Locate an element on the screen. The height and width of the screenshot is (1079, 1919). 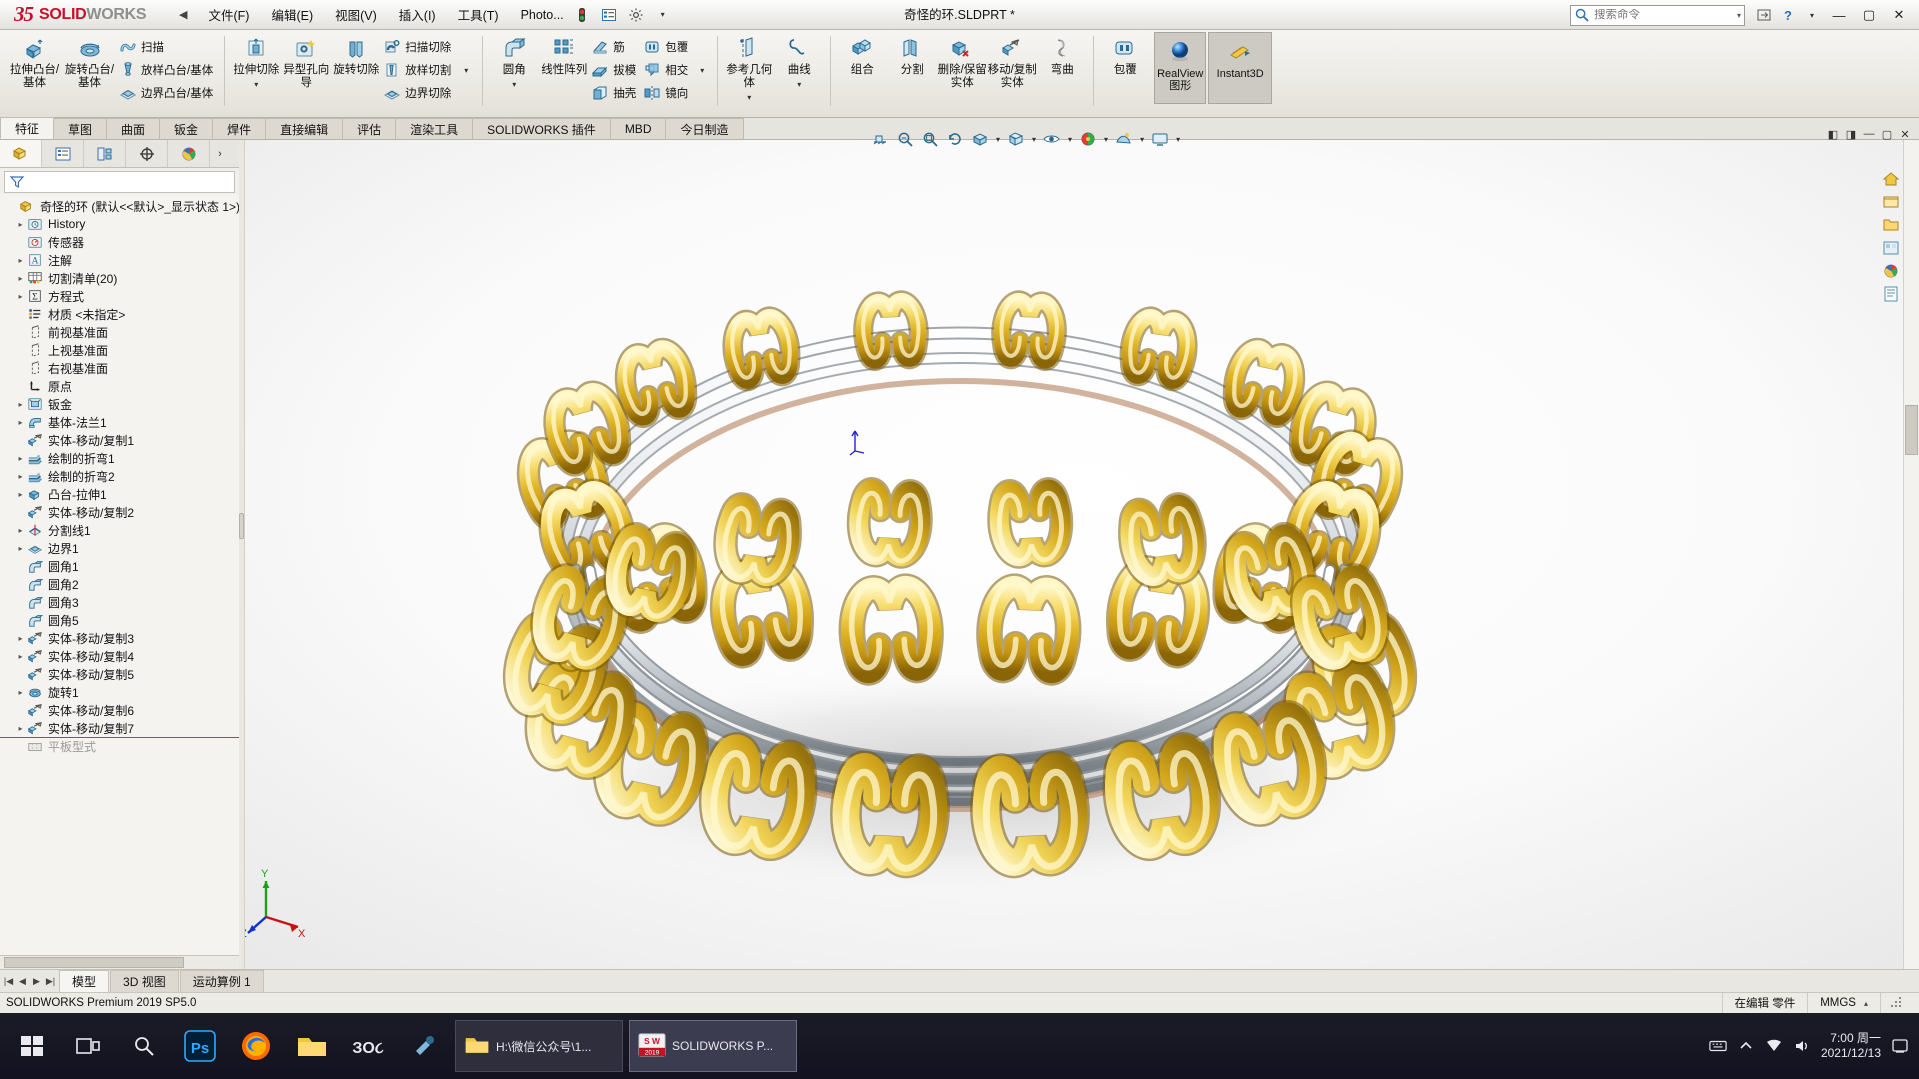
extrude-cut-button: 拉伸切除 ▾ is located at coordinates (256, 63).